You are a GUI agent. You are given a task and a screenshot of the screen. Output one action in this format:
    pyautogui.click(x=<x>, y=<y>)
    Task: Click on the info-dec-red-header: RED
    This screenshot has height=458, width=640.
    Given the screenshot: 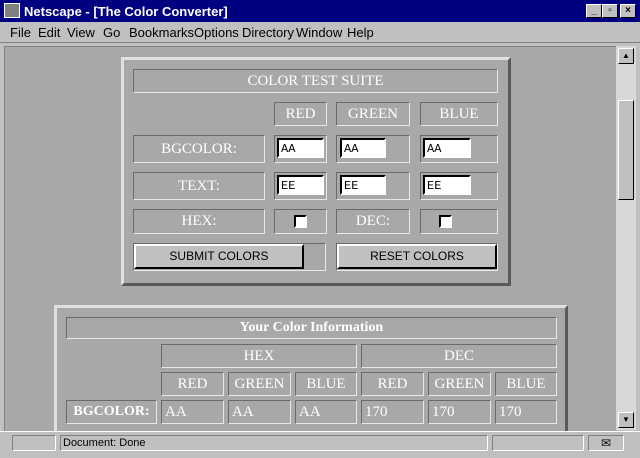 What is the action you would take?
    pyautogui.click(x=392, y=384)
    